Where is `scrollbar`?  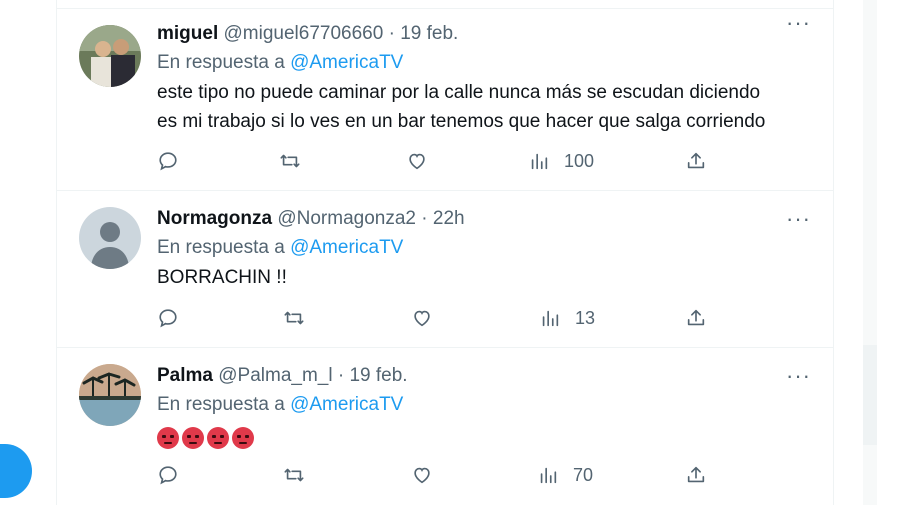 scrollbar is located at coordinates (880, 252).